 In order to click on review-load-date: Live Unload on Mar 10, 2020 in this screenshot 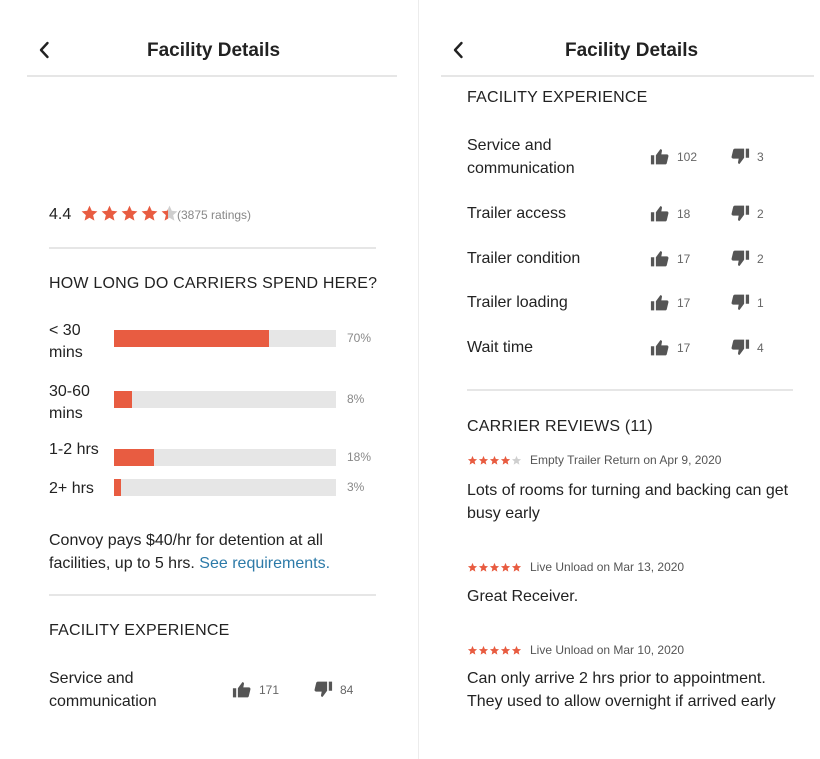, I will do `click(607, 650)`.